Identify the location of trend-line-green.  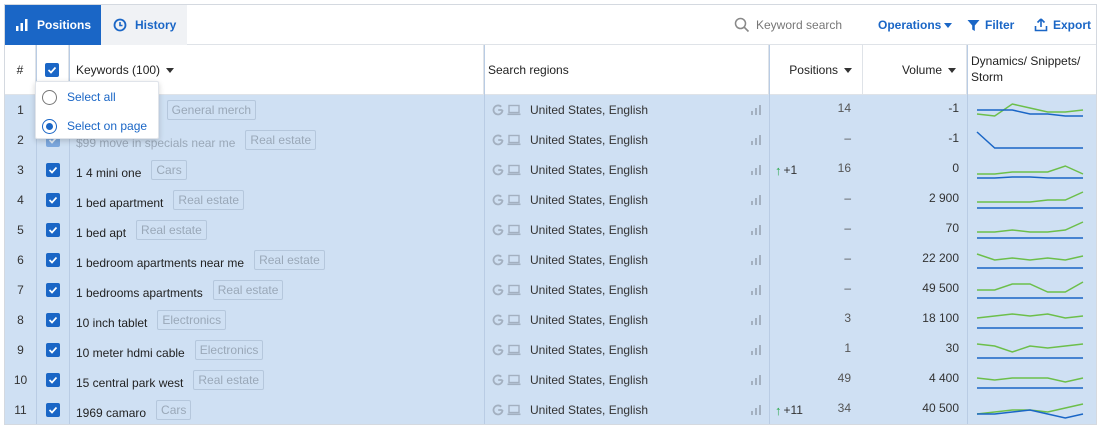
(1030, 170).